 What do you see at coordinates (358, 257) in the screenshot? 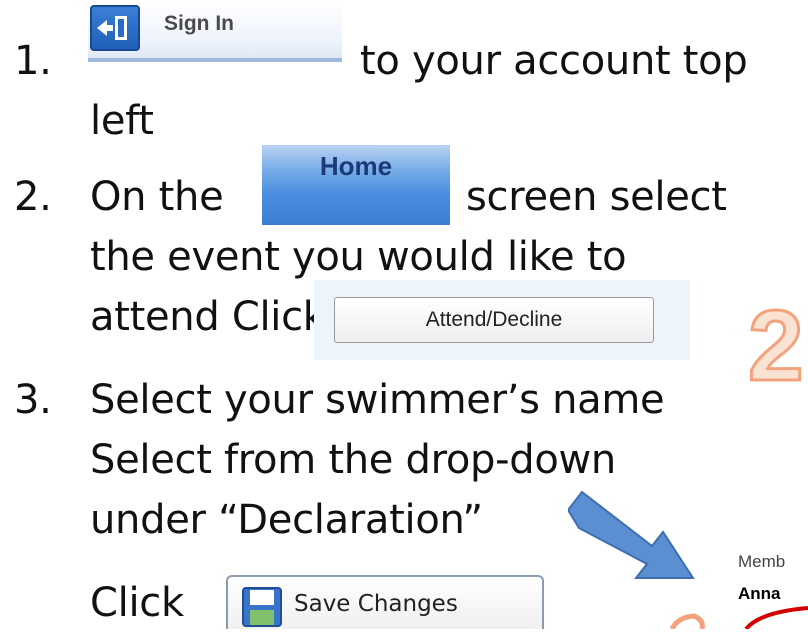
I see `step-2-text-line2: the event you would like to` at bounding box center [358, 257].